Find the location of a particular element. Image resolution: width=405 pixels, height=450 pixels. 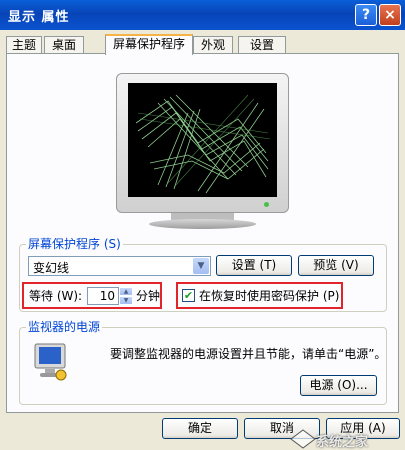

monitor-power-description: 要调整监视器的电源设置并且节能，请单击“电源”。 is located at coordinates (248, 354).